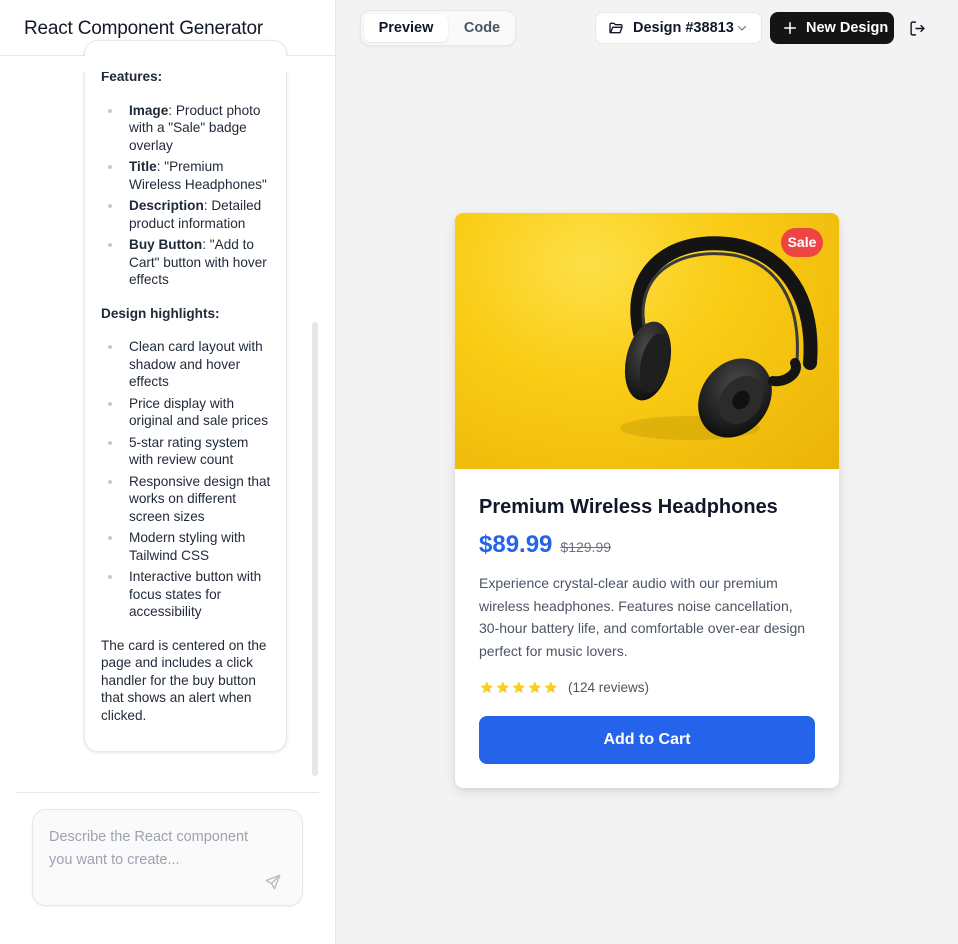  Describe the element at coordinates (564, 687) in the screenshot. I see `rating: (124 reviews)` at that location.